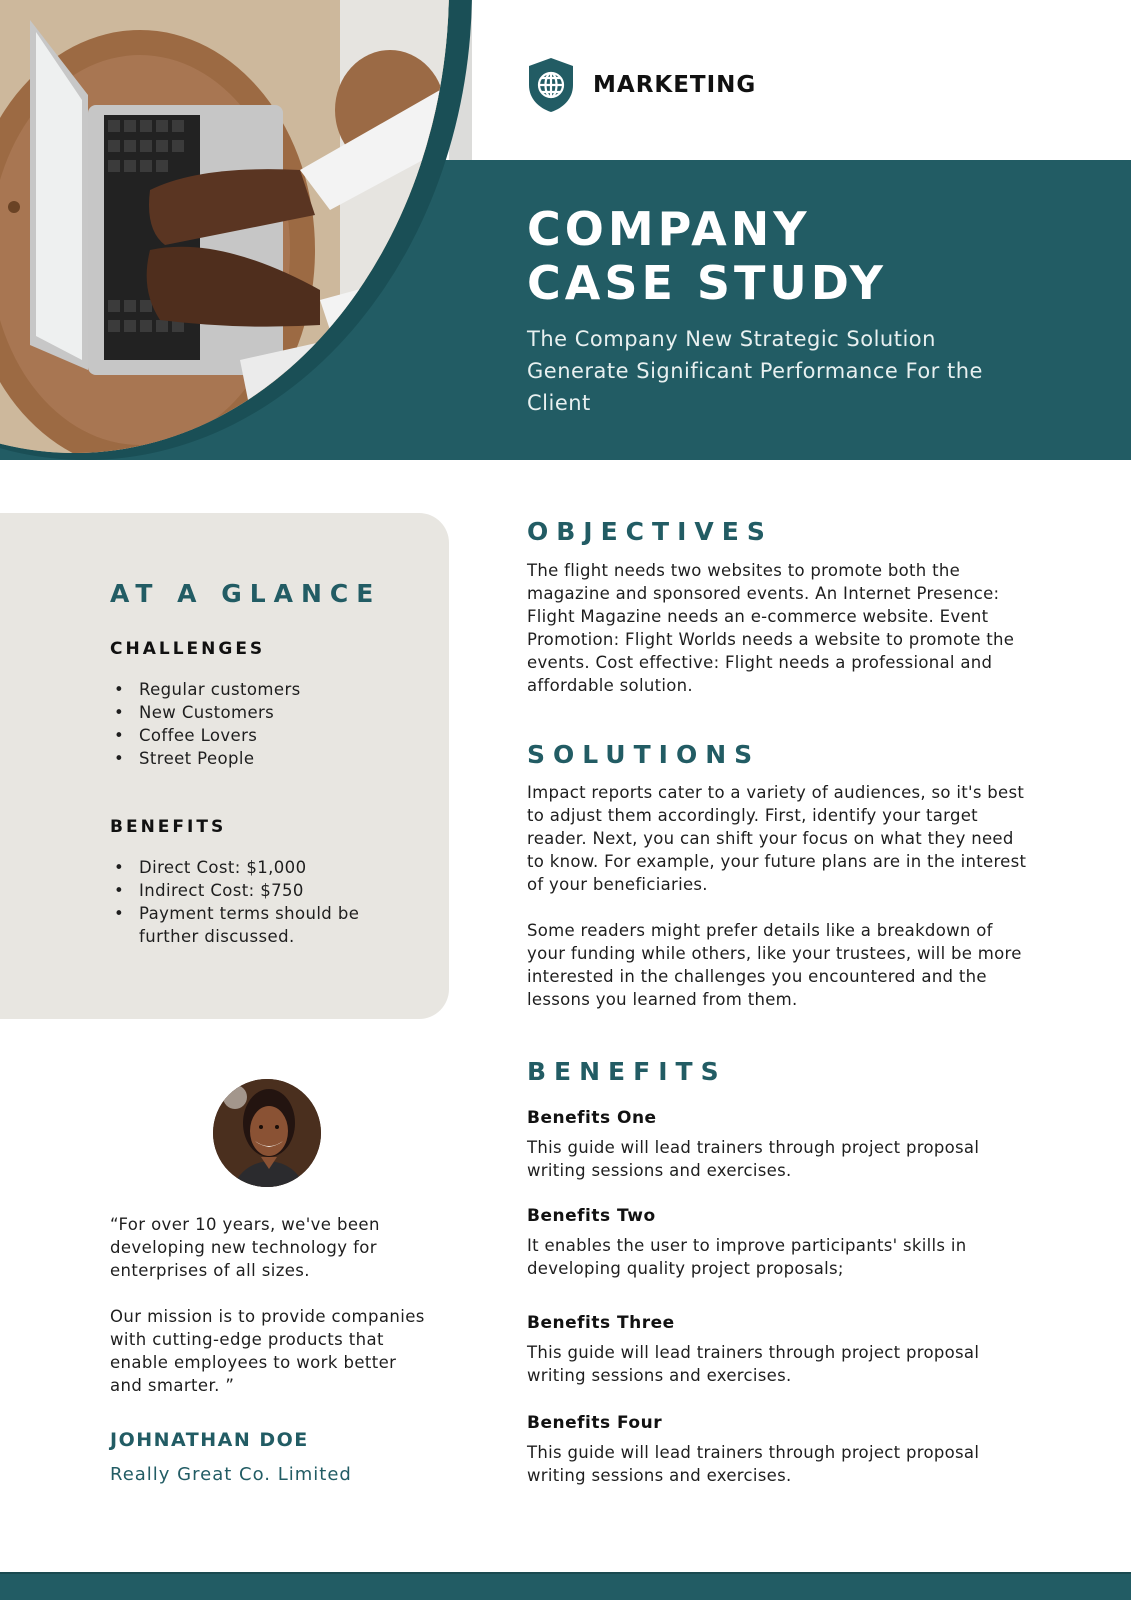 This screenshot has height=1600, width=1131. I want to click on woman-portrait-photo, so click(267, 1133).